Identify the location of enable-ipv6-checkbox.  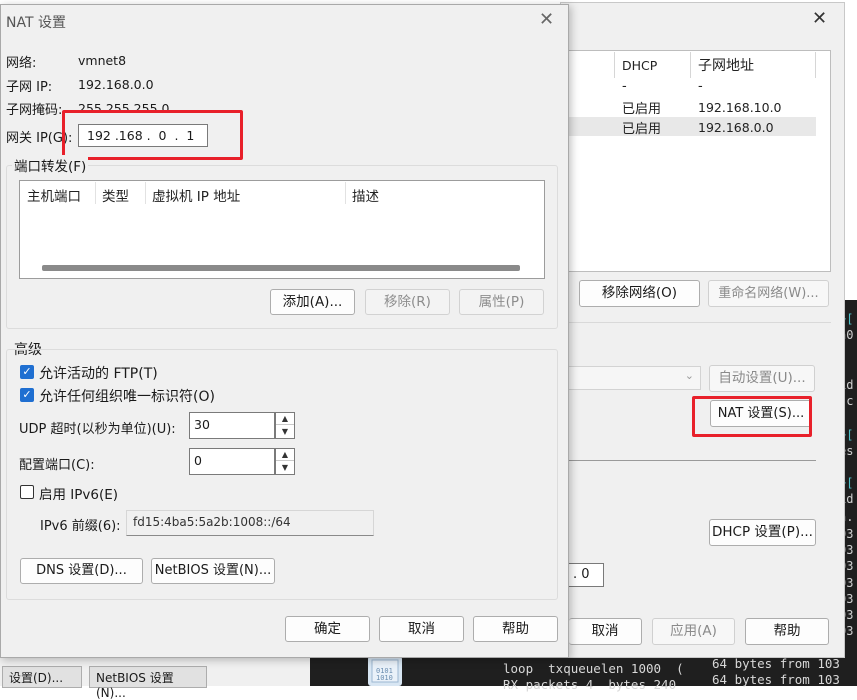
(27, 492).